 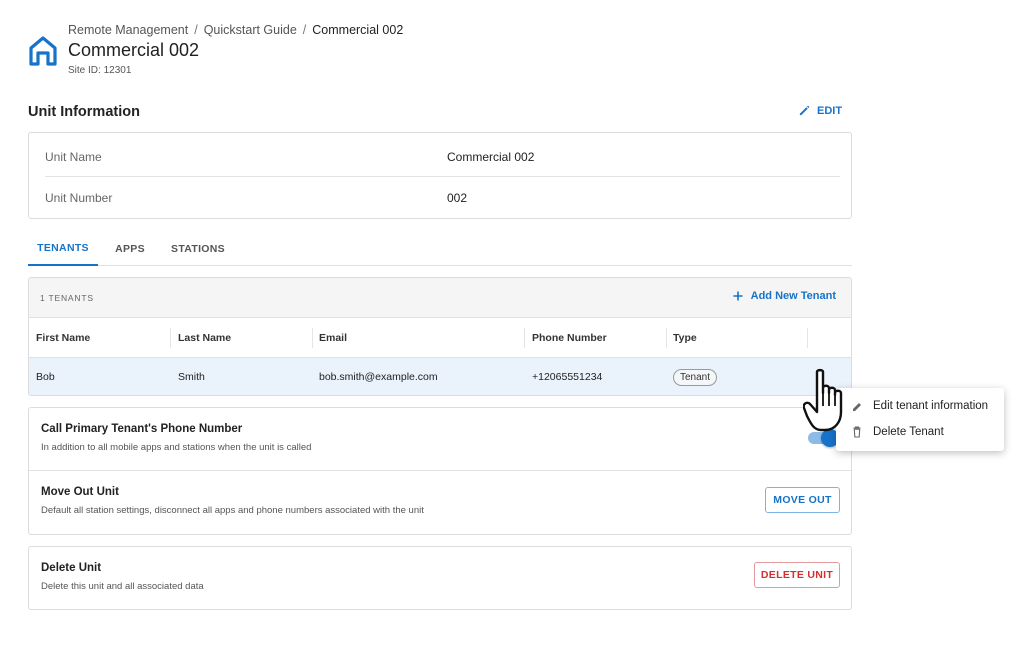 I want to click on delete-unit-title: Delete Unit, so click(x=71, y=568).